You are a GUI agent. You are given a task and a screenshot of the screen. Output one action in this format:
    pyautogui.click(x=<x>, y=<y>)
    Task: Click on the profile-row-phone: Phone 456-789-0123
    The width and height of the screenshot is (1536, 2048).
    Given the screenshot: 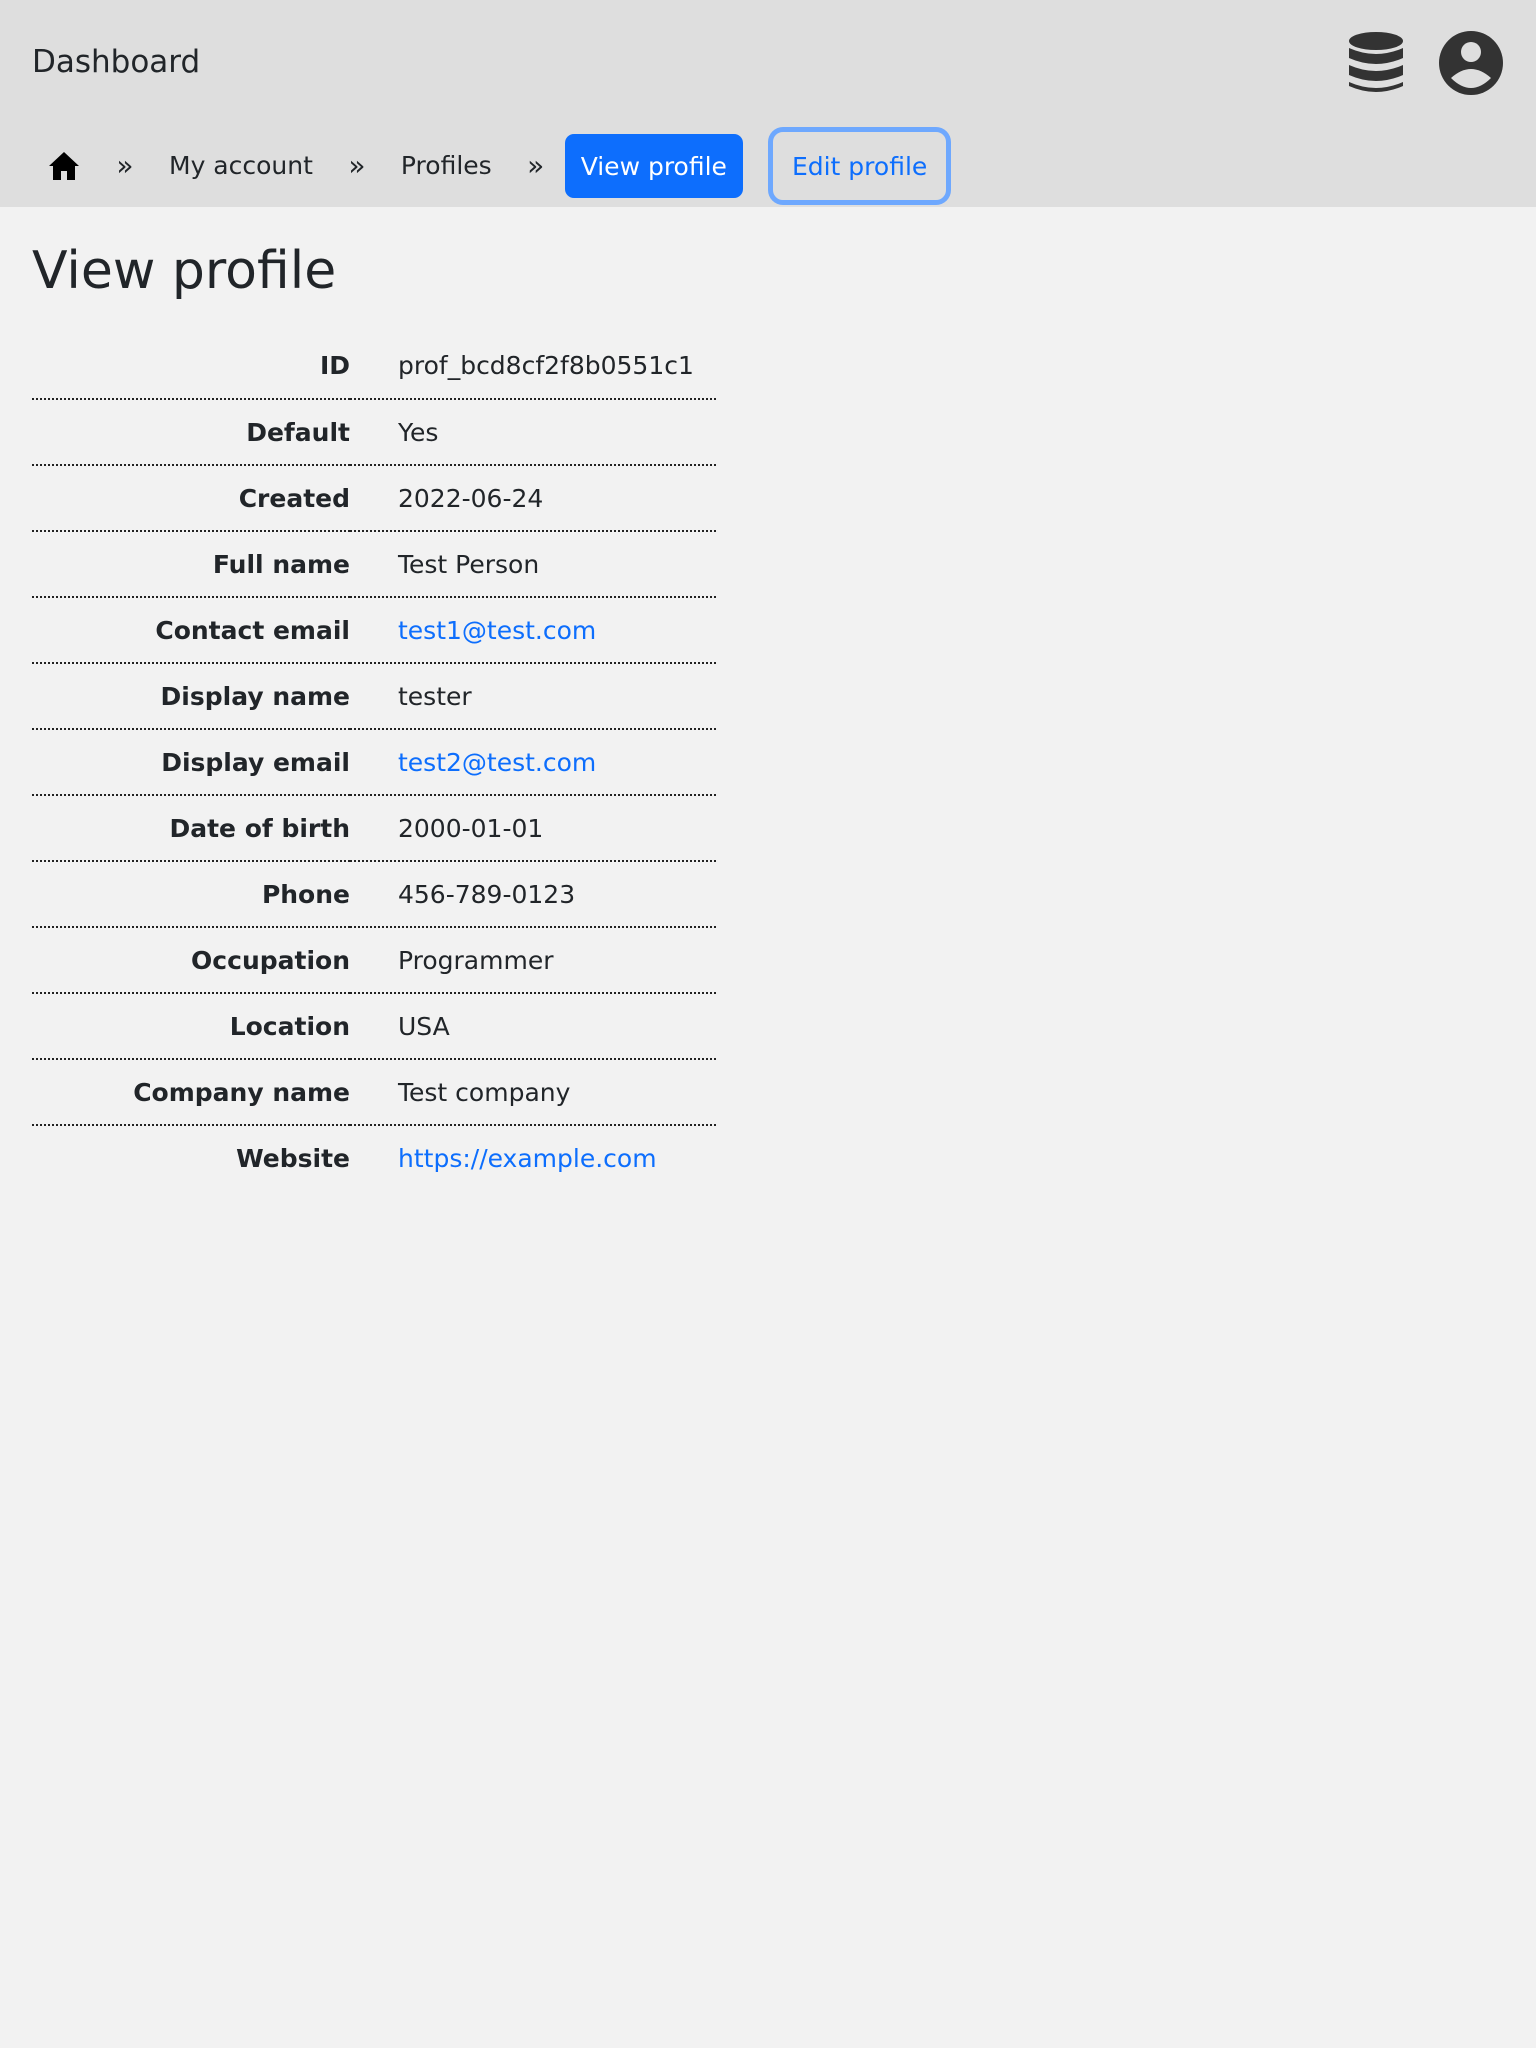 What is the action you would take?
    pyautogui.click(x=374, y=893)
    